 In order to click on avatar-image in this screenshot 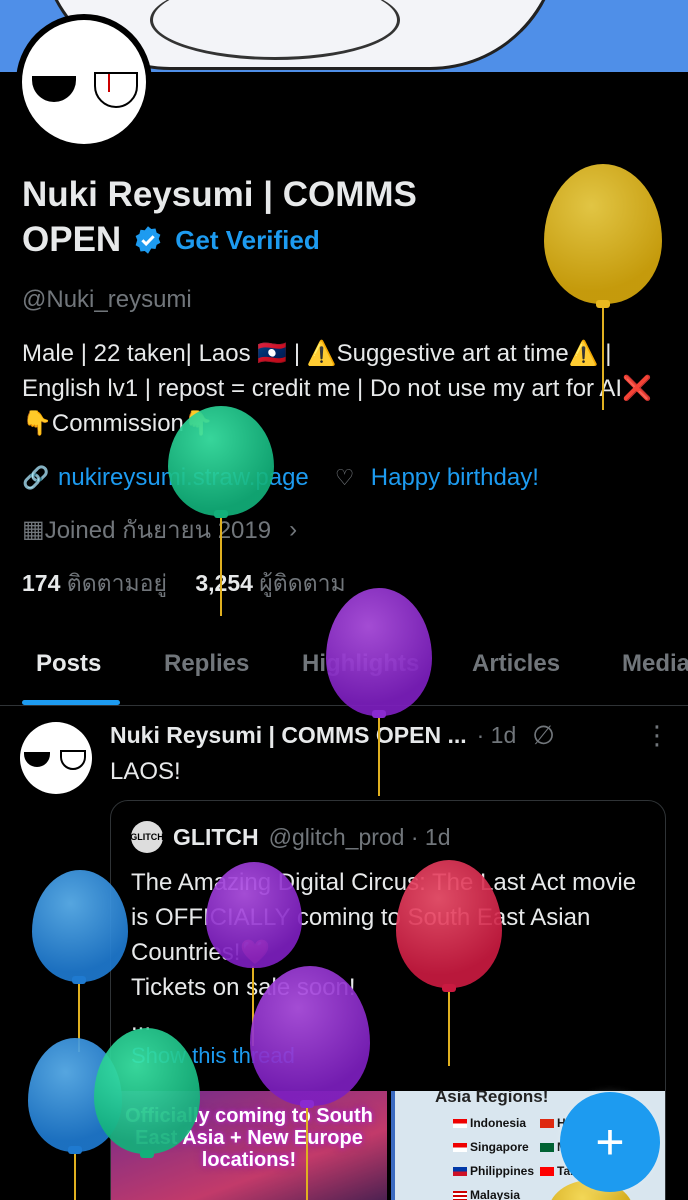, I will do `click(84, 82)`.